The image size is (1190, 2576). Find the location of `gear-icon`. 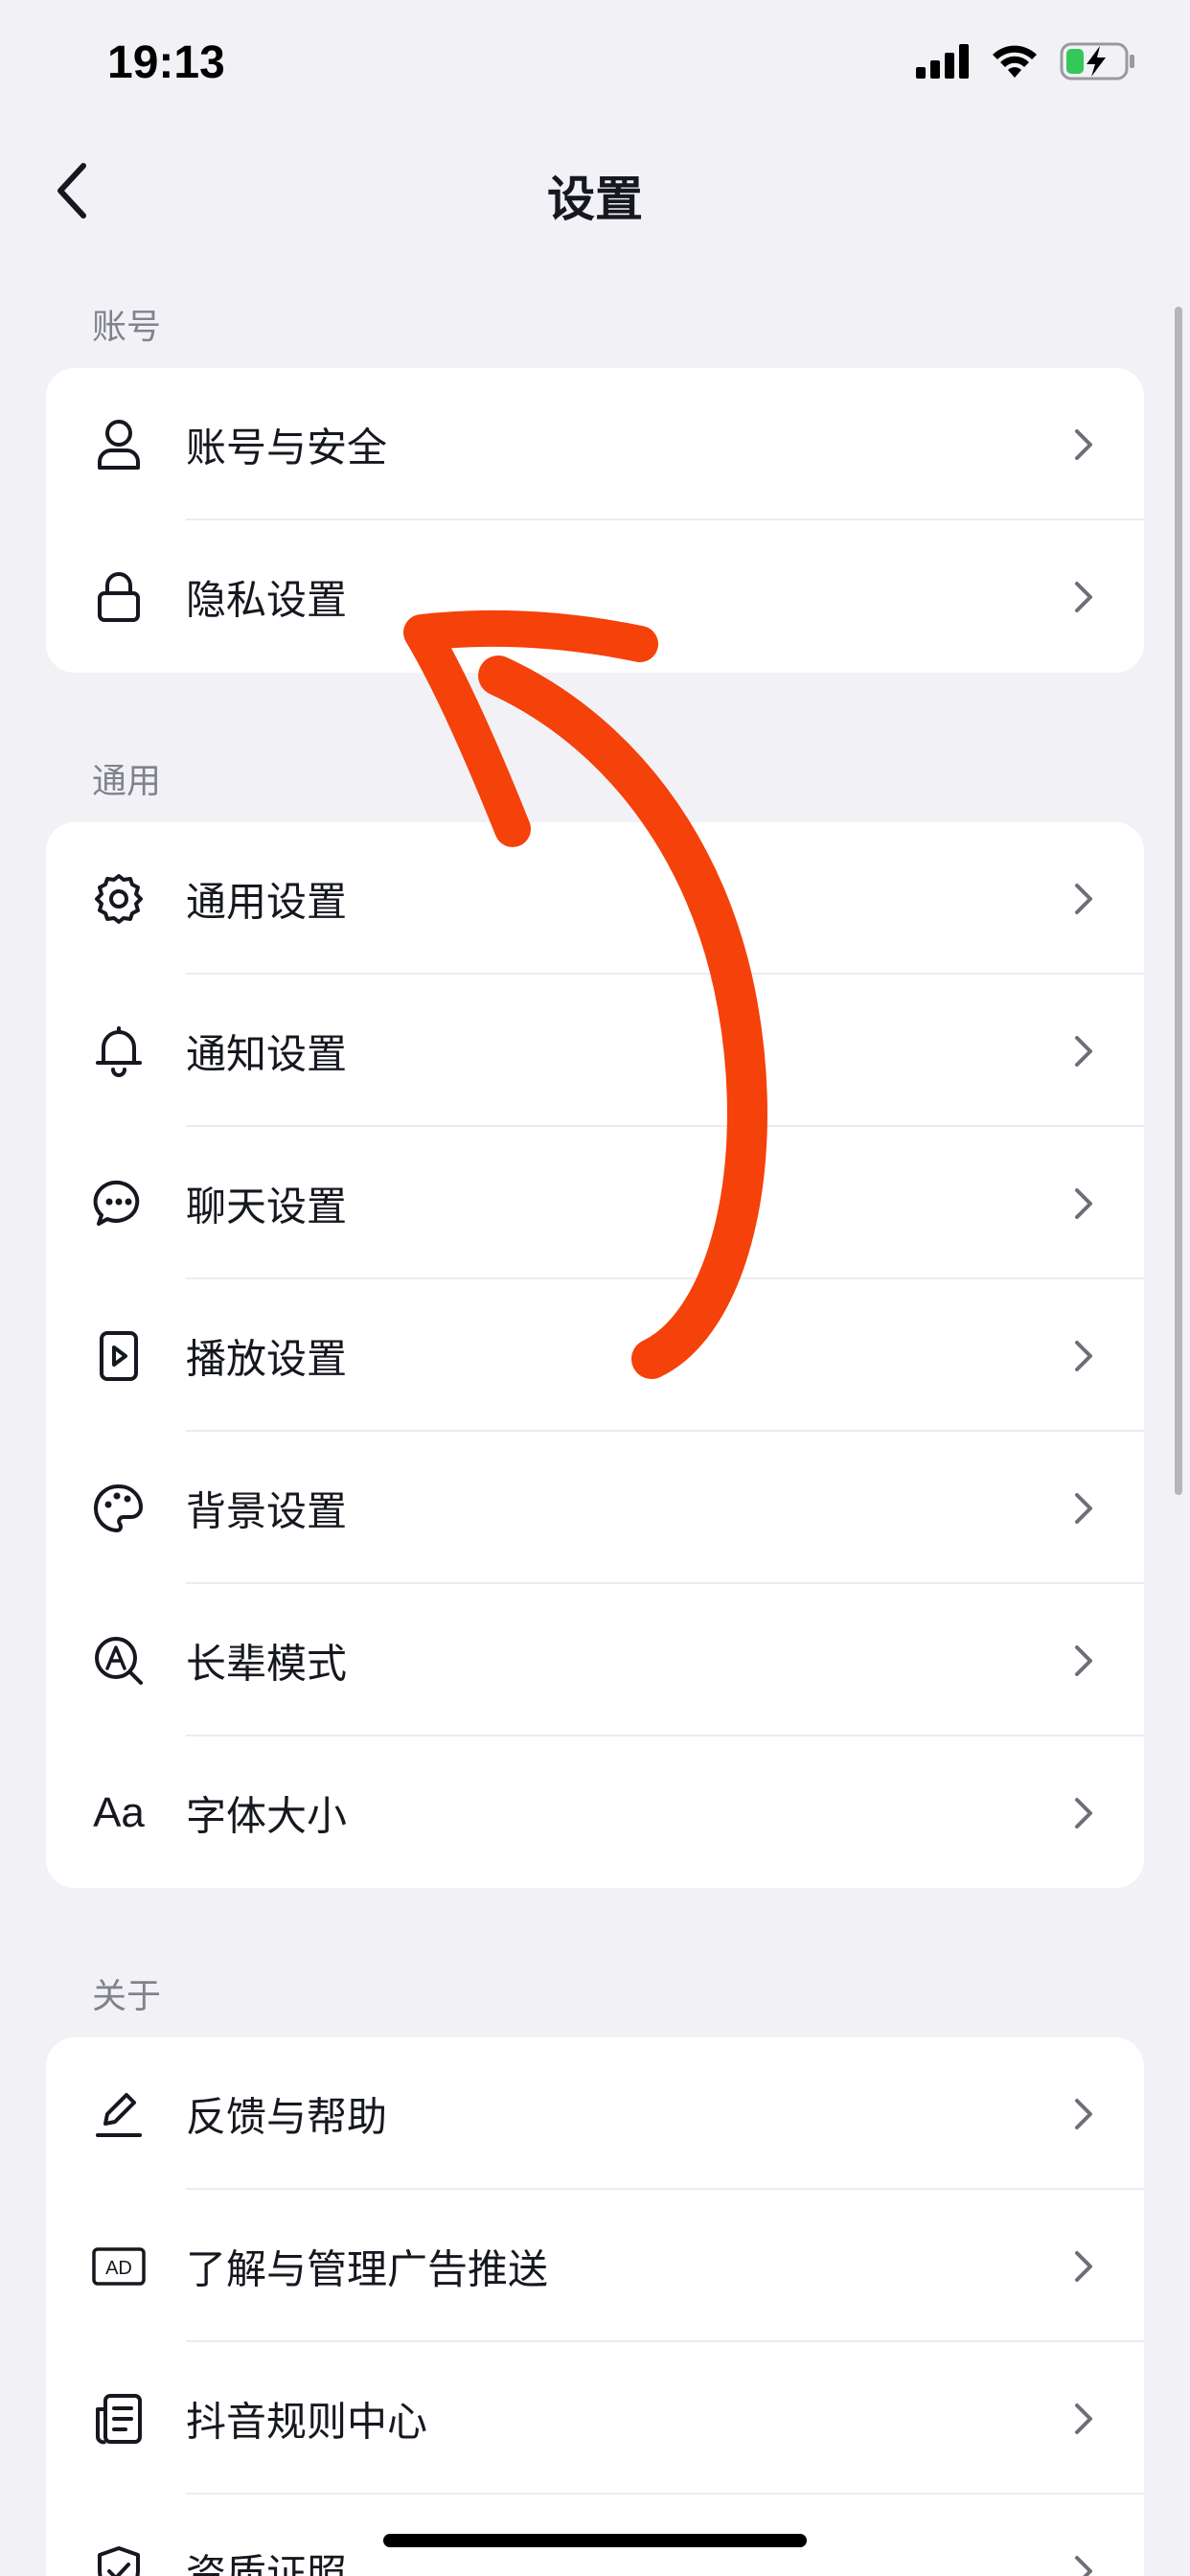

gear-icon is located at coordinates (119, 899).